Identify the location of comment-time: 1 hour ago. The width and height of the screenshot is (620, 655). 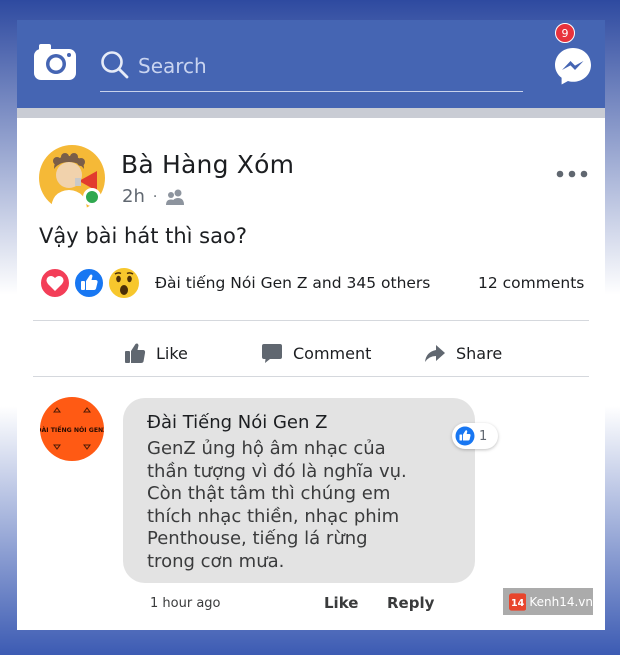
(185, 603).